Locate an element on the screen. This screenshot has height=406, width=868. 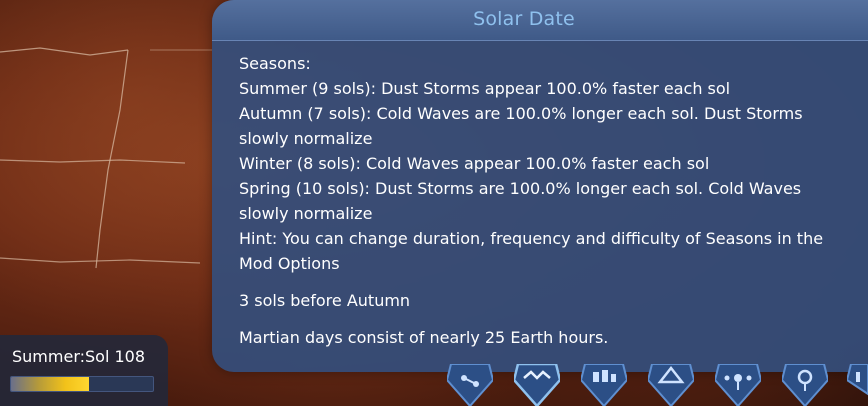
terraforming-icon is located at coordinates (537, 385).